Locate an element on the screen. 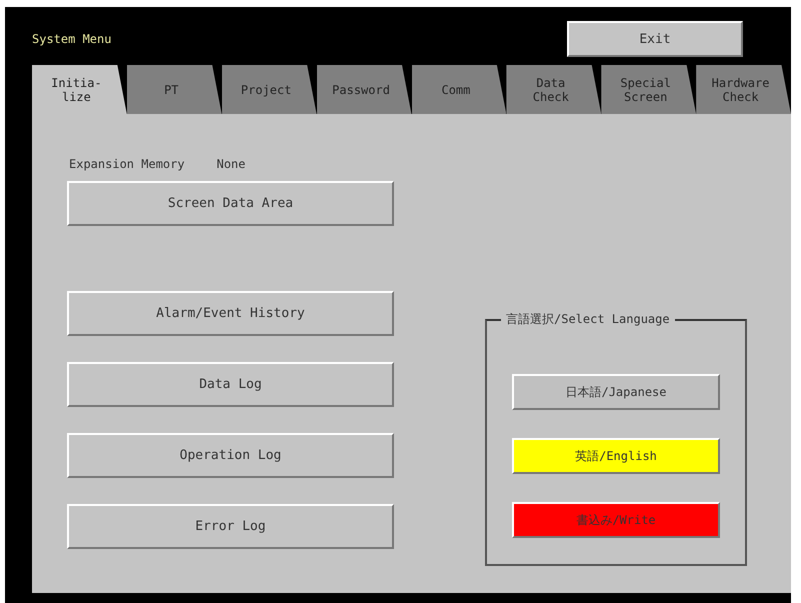 This screenshot has height=603, width=801. window-title: System Menu is located at coordinates (72, 39).